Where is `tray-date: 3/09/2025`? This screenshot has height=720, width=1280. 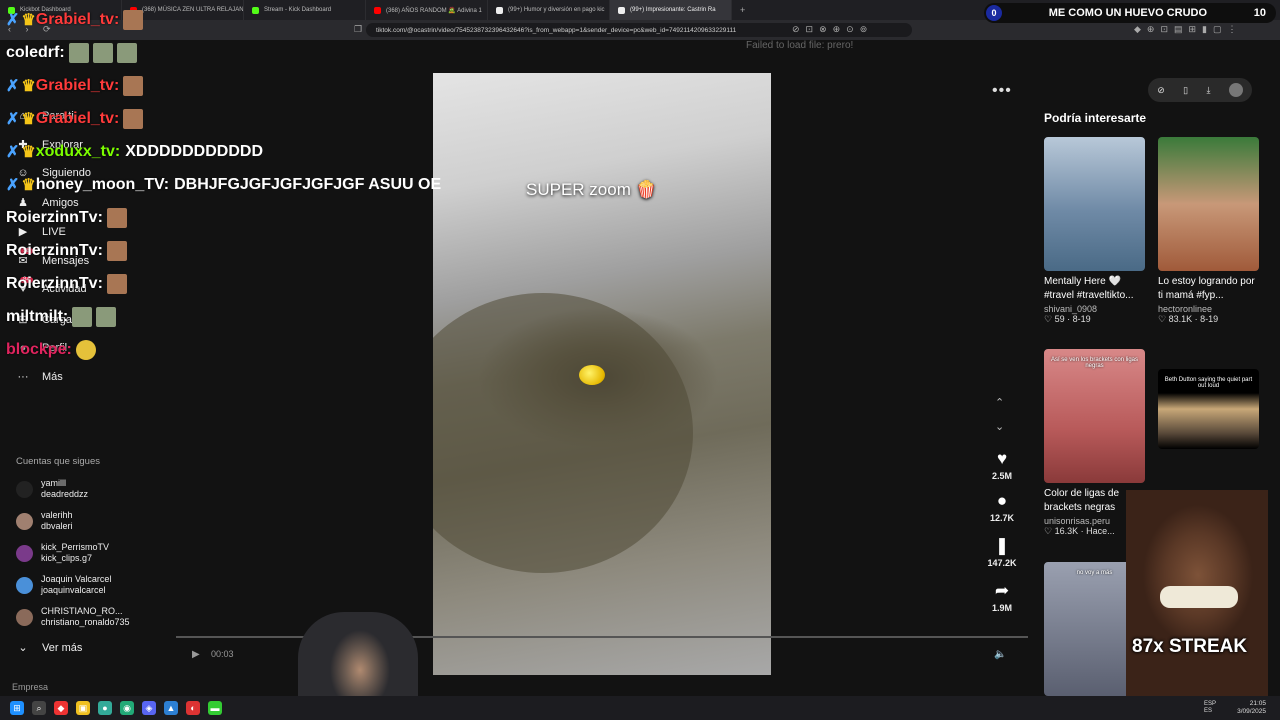
tray-date: 3/09/2025 is located at coordinates (1251, 711).